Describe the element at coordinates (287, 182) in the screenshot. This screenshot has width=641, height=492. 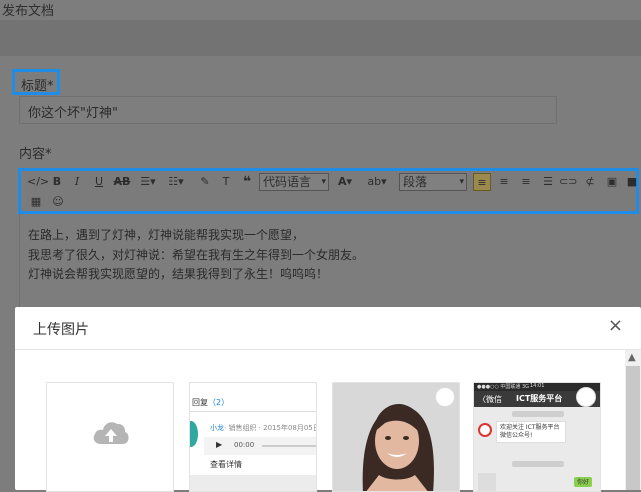
I see `code-language-label: 代码语言` at that location.